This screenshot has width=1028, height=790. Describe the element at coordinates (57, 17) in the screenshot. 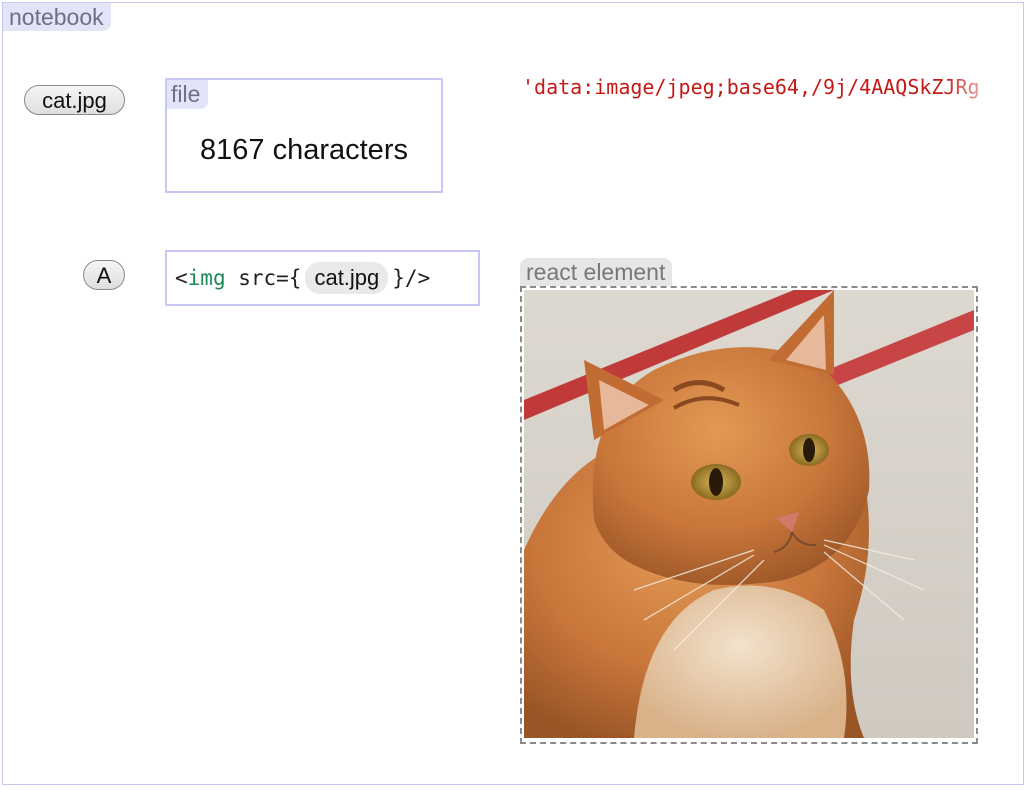

I see `notebook-label: notebook` at that location.